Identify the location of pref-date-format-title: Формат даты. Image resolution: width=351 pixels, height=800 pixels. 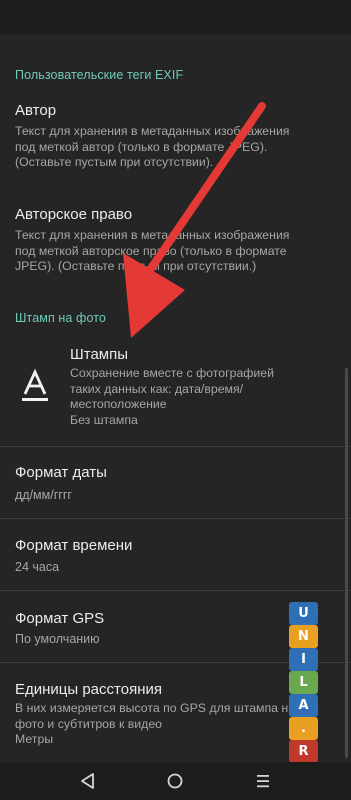
(61, 472).